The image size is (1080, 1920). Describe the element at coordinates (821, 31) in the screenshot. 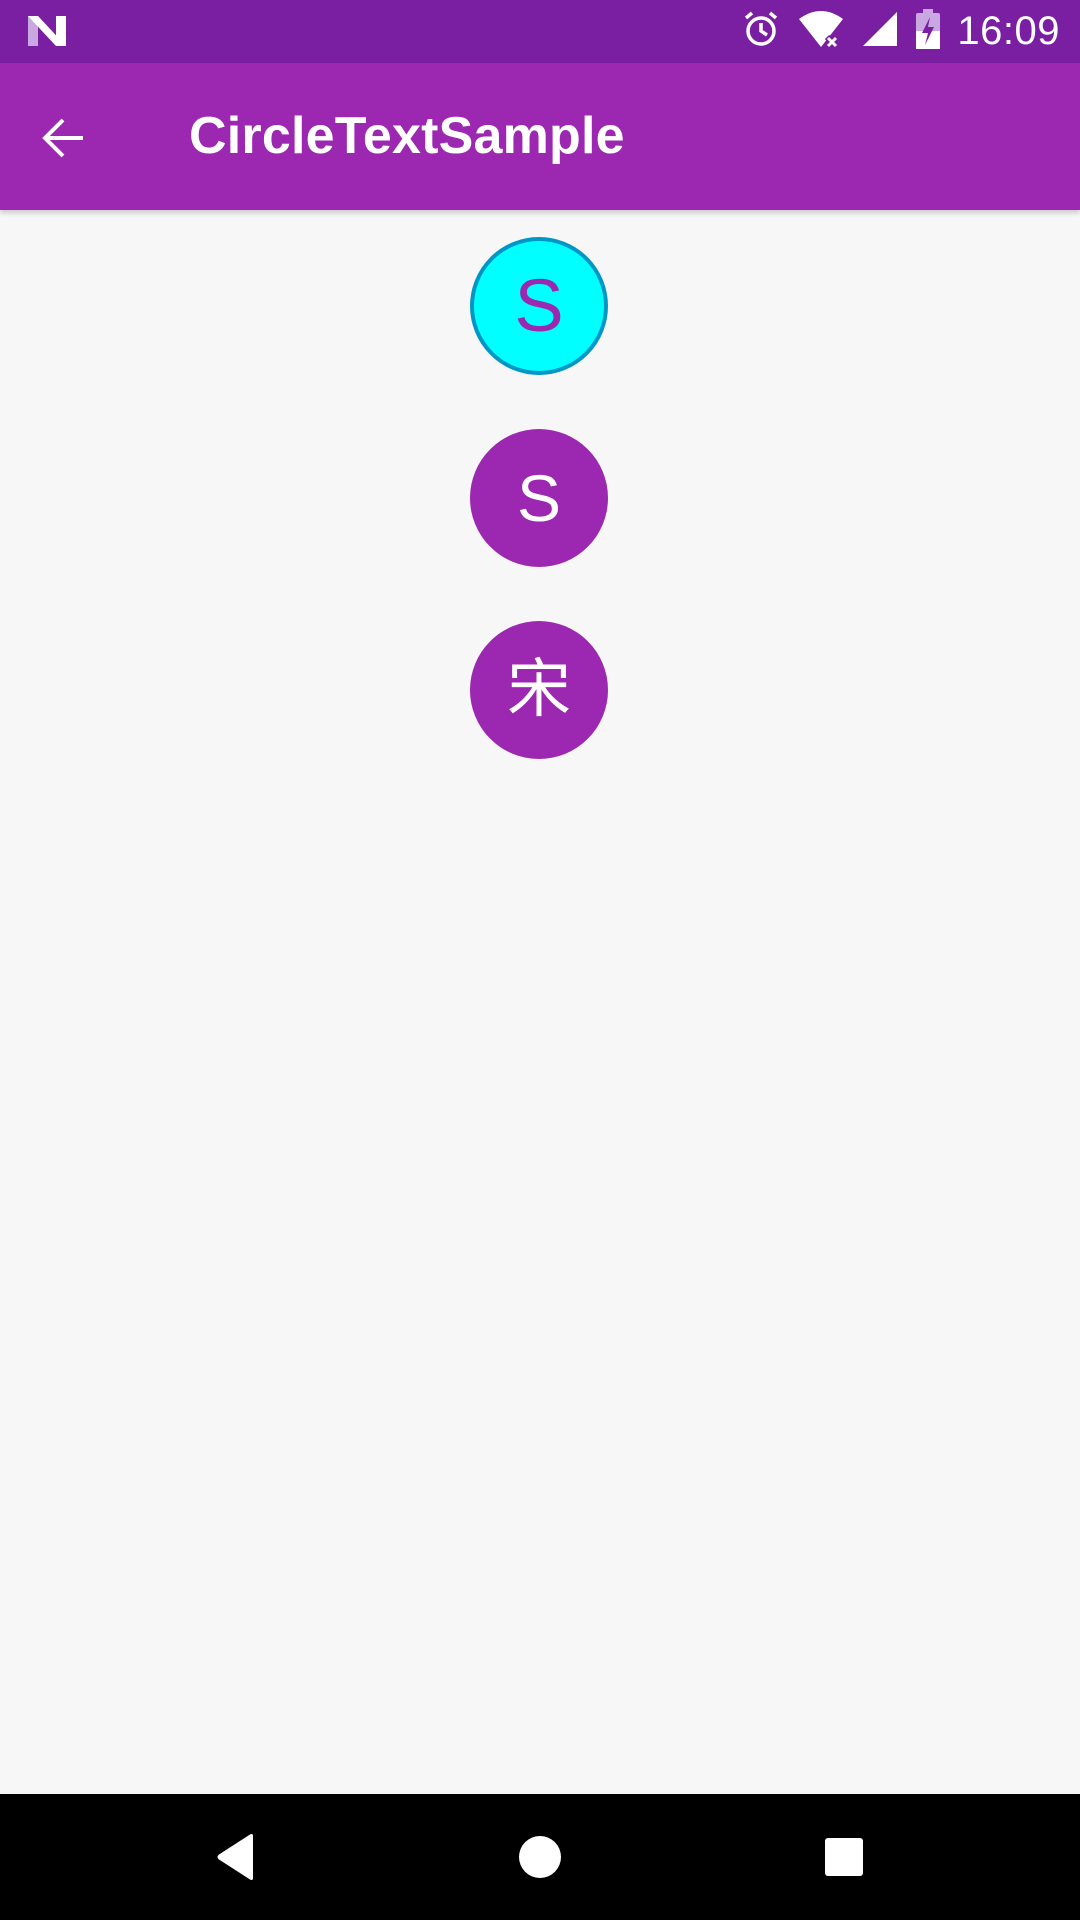

I see `wifi-no-internet-icon` at that location.